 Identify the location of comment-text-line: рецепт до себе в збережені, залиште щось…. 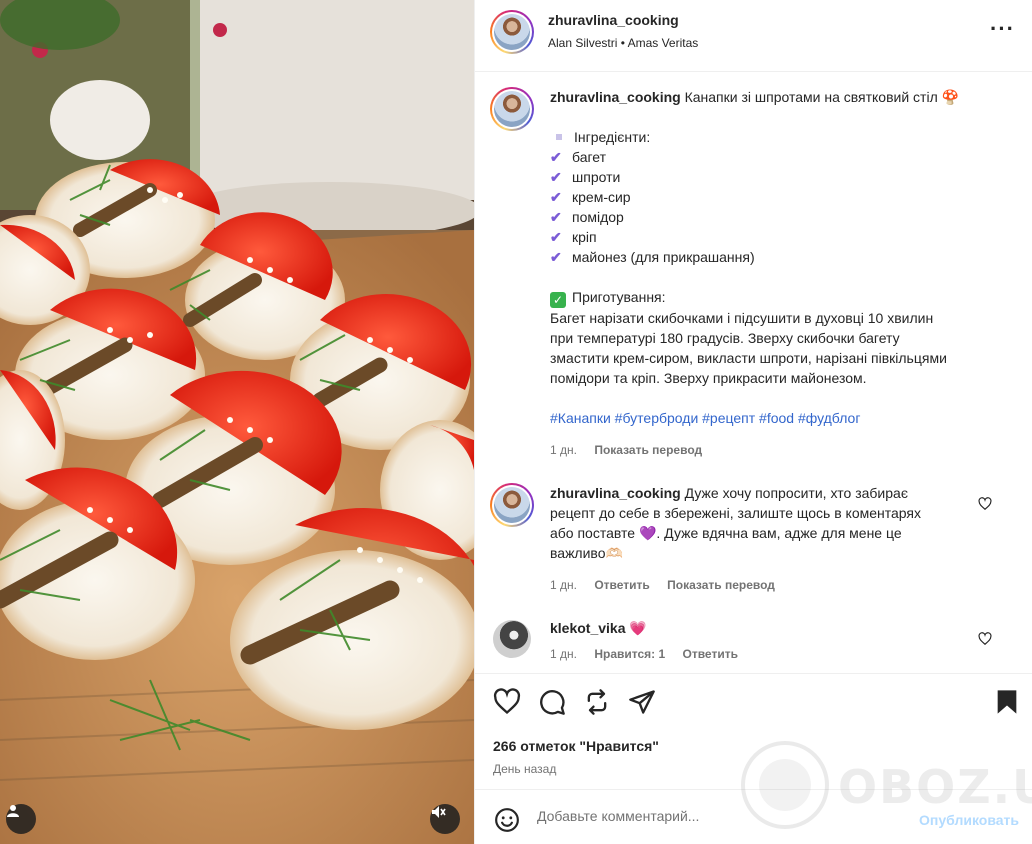
(736, 513).